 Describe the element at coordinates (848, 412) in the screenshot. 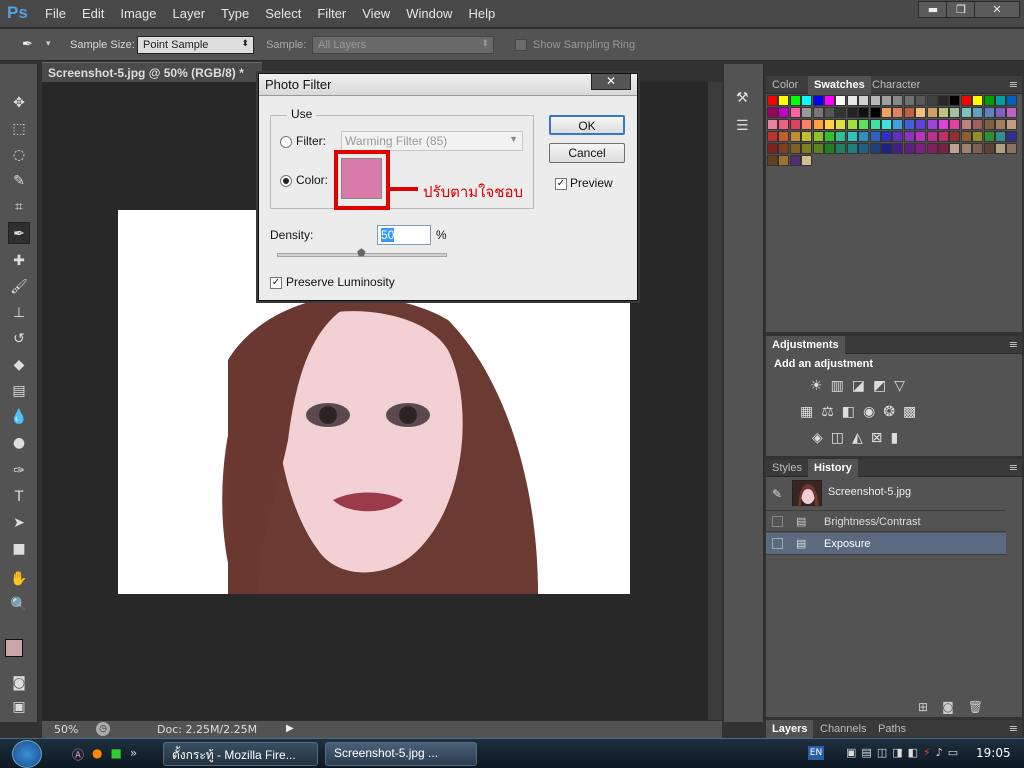

I see `black-white-icon: ◧` at that location.